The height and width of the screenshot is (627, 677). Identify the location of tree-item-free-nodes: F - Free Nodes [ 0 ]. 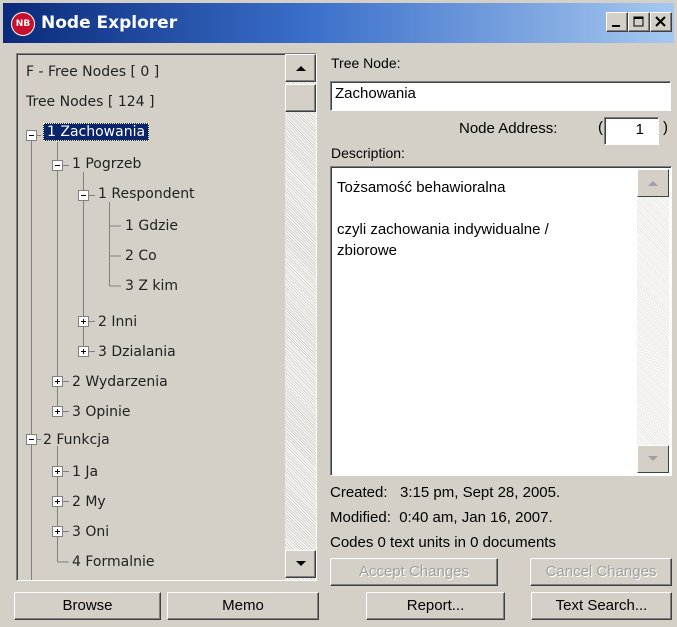
(92, 72).